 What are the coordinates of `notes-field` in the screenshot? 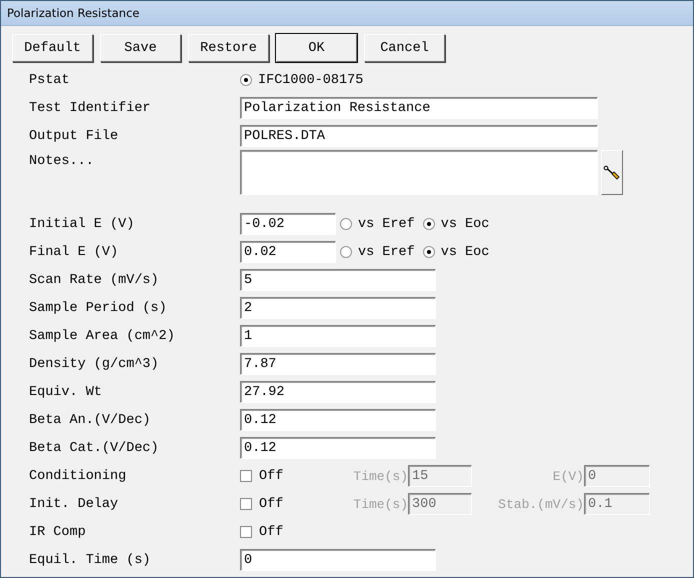 It's located at (419, 172).